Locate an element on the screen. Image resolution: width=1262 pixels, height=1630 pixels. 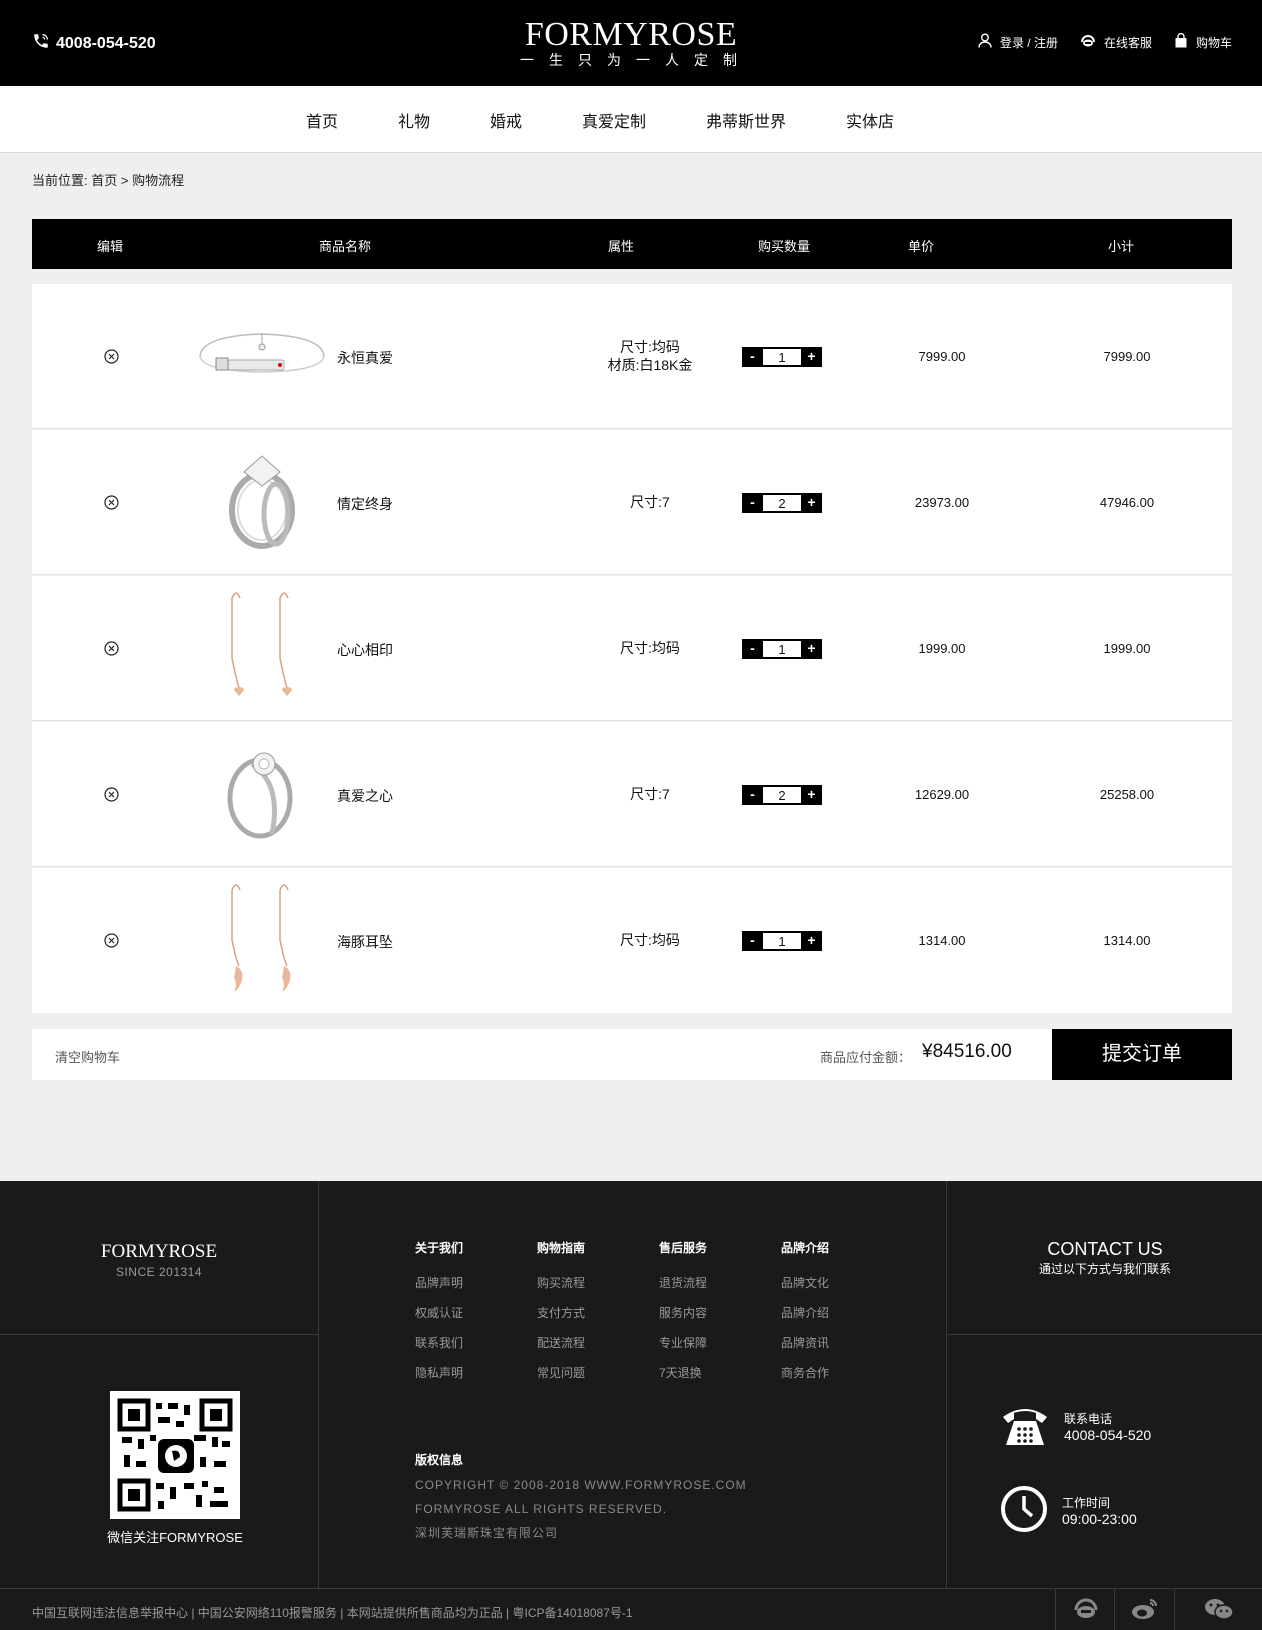
footer-brand: FORMYROSE SINCE 201314 is located at coordinates (159, 1260).